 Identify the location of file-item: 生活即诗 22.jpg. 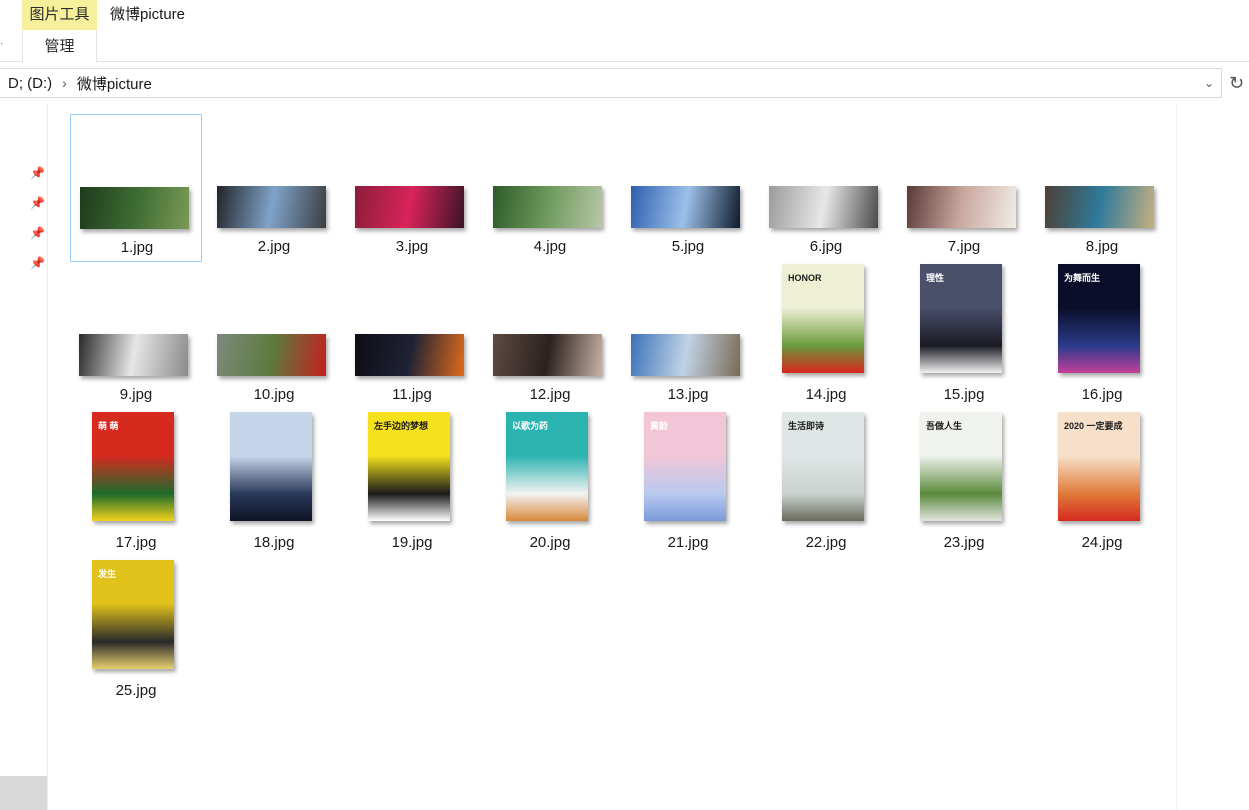
(826, 484).